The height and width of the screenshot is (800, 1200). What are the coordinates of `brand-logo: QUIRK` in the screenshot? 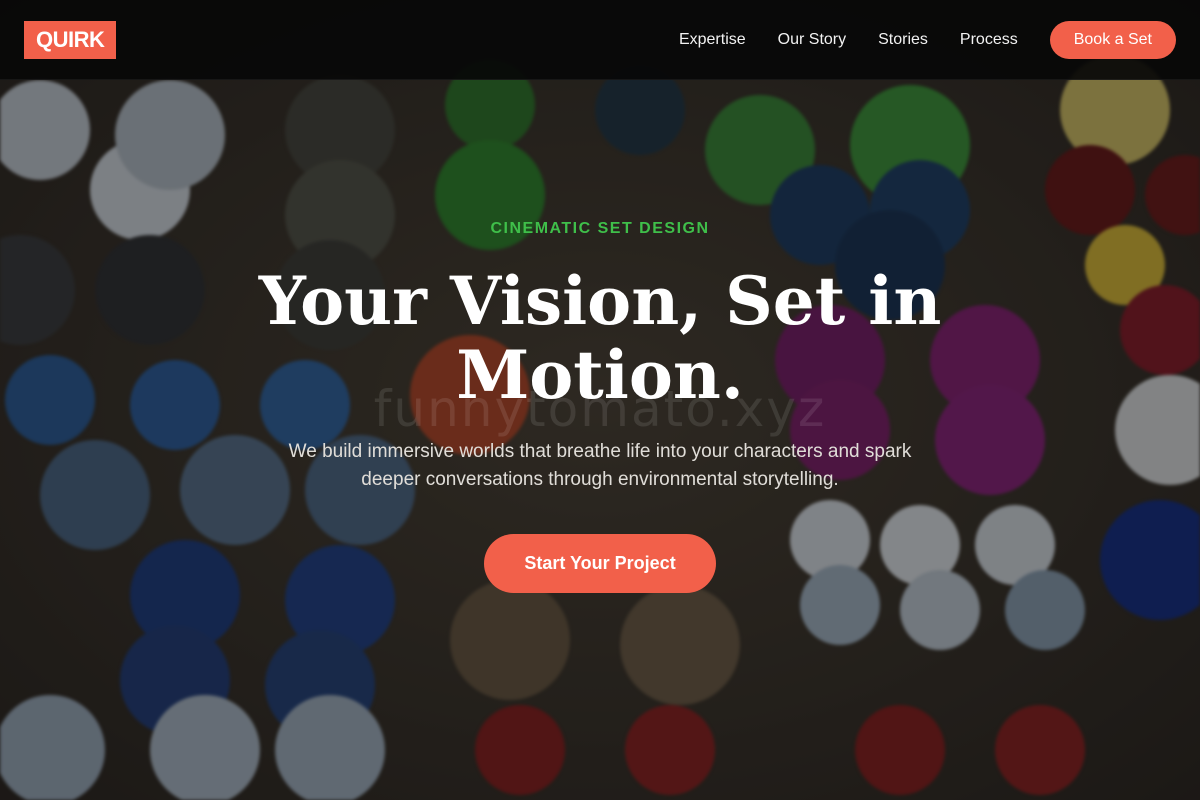 It's located at (70, 39).